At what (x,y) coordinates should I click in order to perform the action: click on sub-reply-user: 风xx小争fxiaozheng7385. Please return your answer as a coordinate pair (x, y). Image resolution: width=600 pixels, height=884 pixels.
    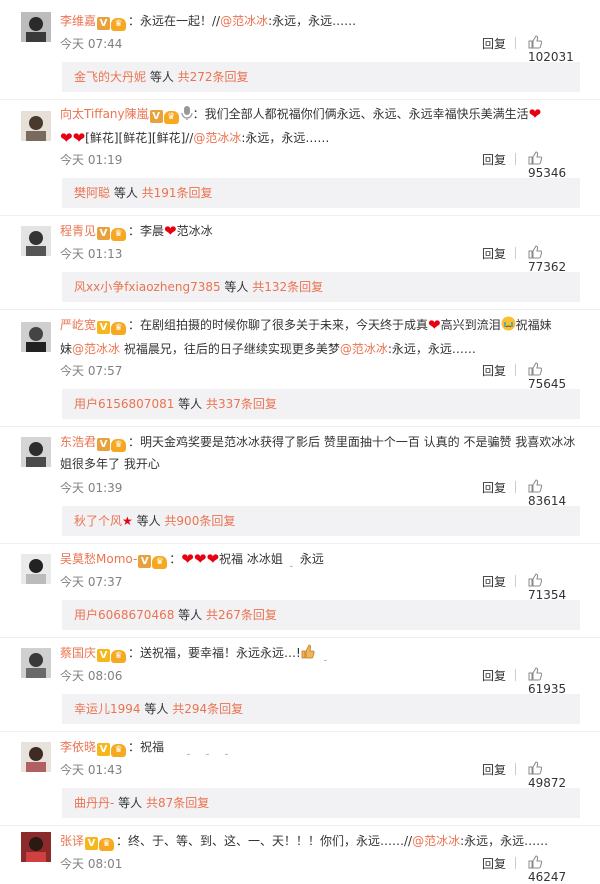
    Looking at the image, I should click on (147, 287).